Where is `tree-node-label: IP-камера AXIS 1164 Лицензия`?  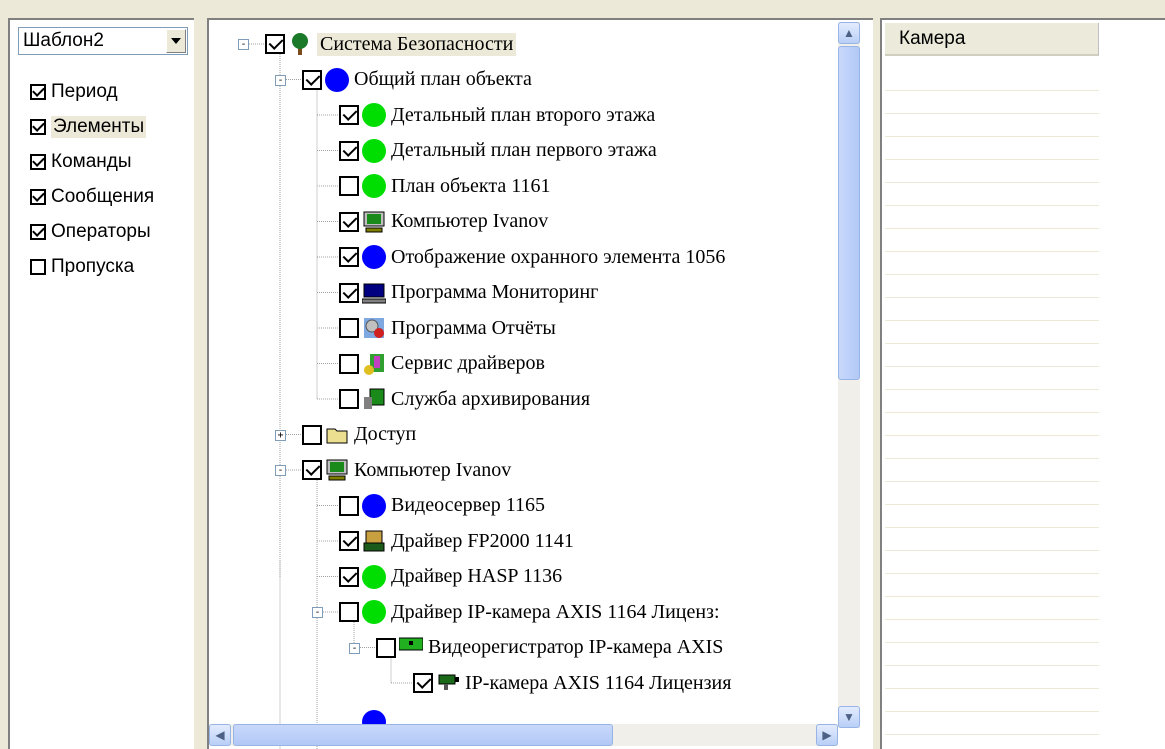
tree-node-label: IP-камера AXIS 1164 Лицензия is located at coordinates (598, 682).